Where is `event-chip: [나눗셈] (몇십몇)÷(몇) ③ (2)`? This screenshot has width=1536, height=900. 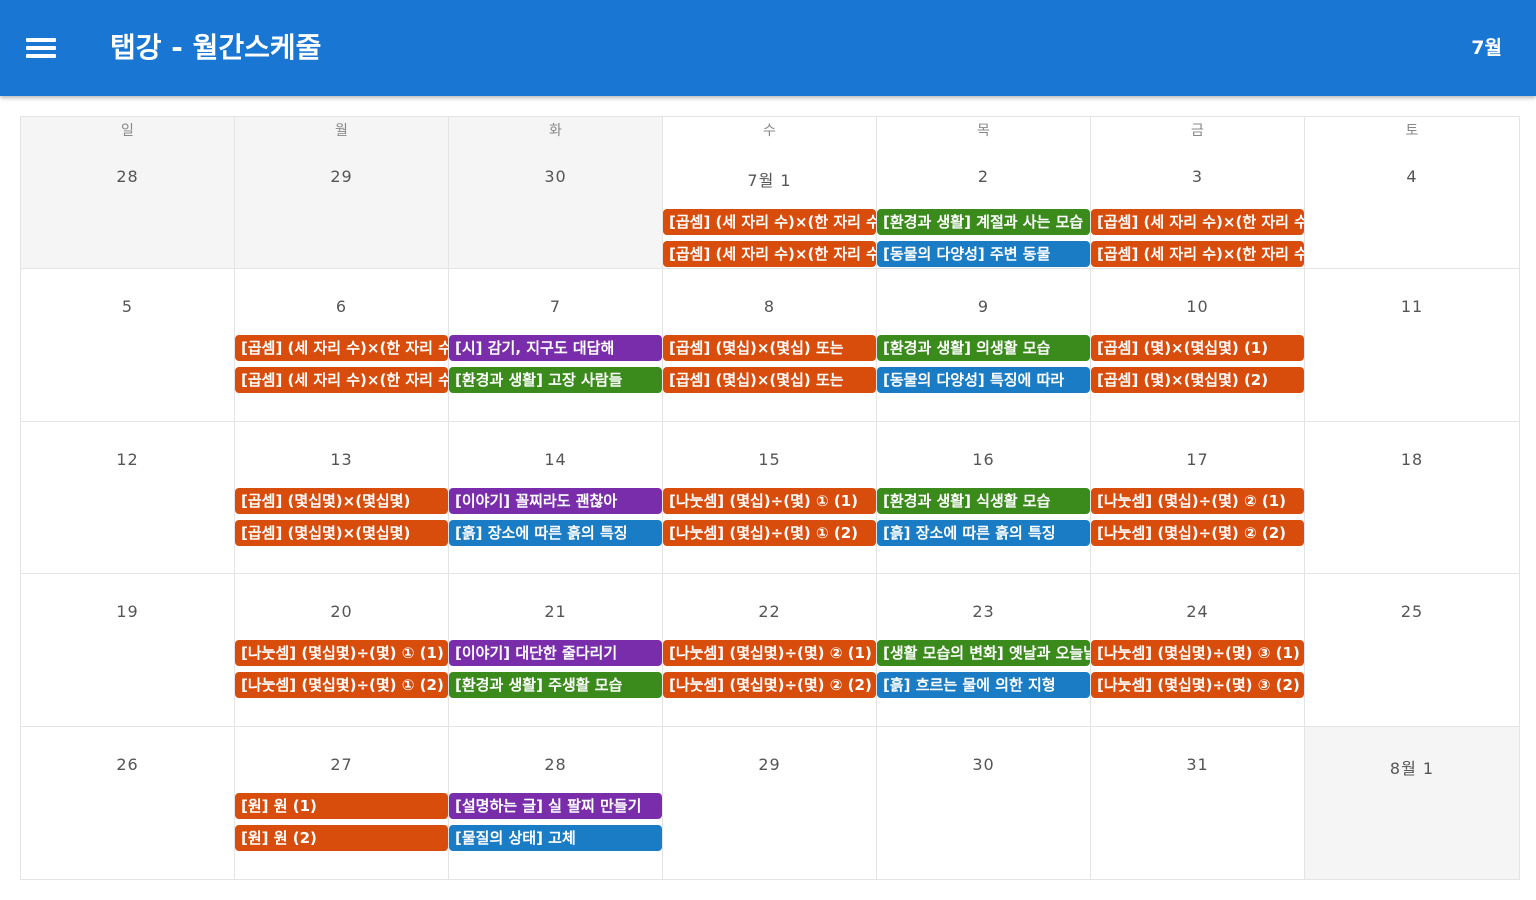
event-chip: [나눗셈] (몇십몇)÷(몇) ③ (2) is located at coordinates (1197, 685).